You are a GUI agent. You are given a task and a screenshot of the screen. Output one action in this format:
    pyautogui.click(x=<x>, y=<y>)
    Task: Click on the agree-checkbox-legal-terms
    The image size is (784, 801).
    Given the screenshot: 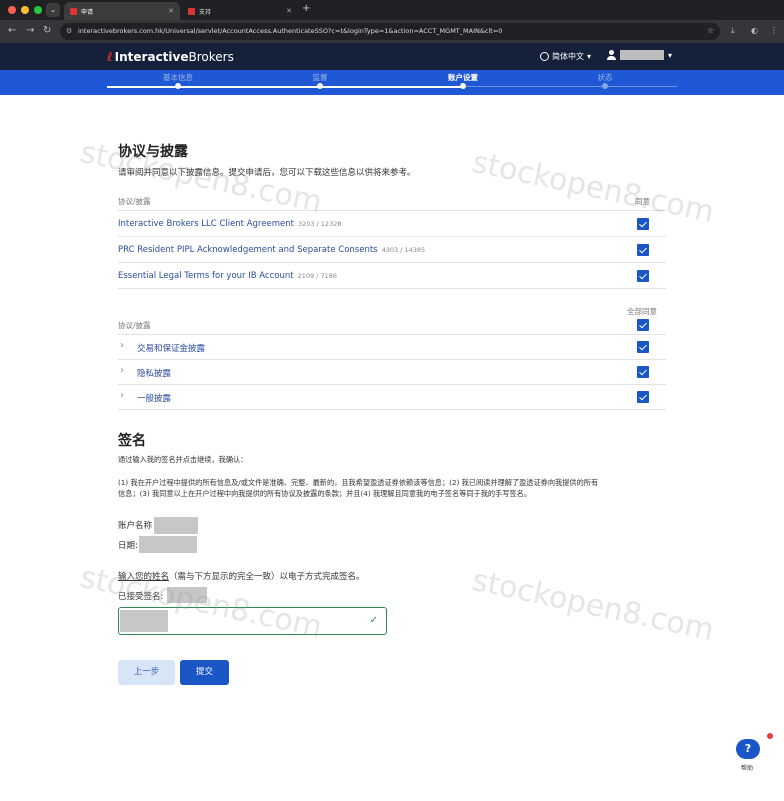 What is the action you would take?
    pyautogui.click(x=643, y=276)
    